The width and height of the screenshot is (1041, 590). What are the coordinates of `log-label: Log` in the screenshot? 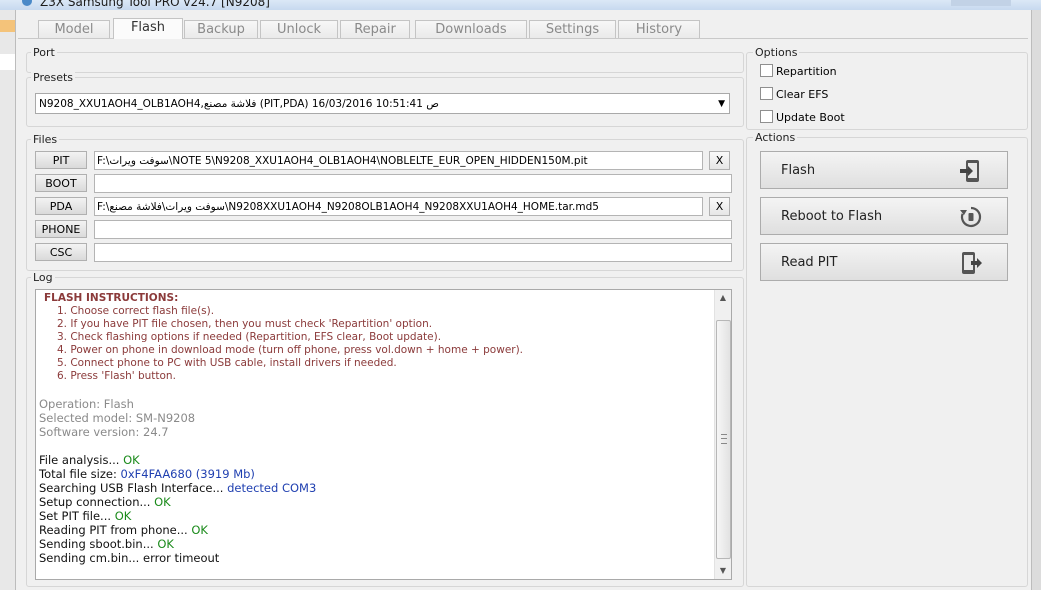 It's located at (43, 277).